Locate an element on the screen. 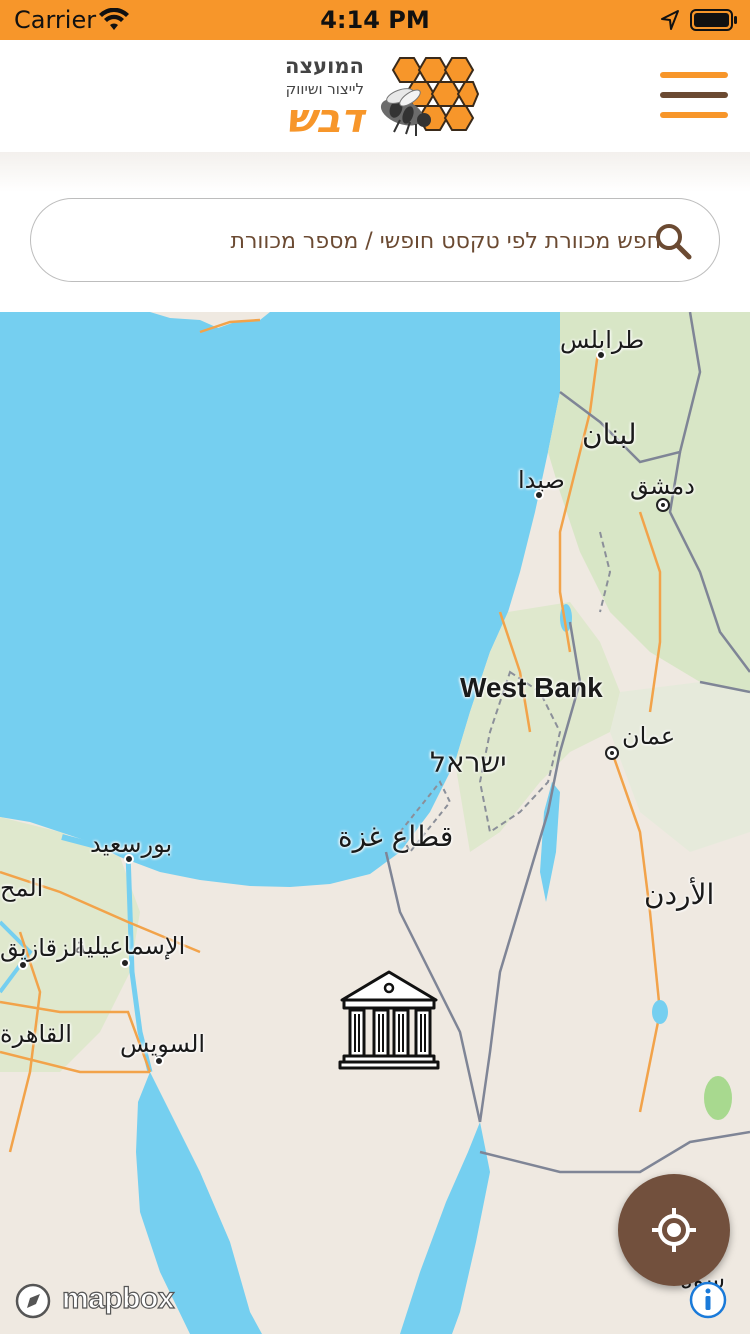  locate-me-button is located at coordinates (674, 1230).